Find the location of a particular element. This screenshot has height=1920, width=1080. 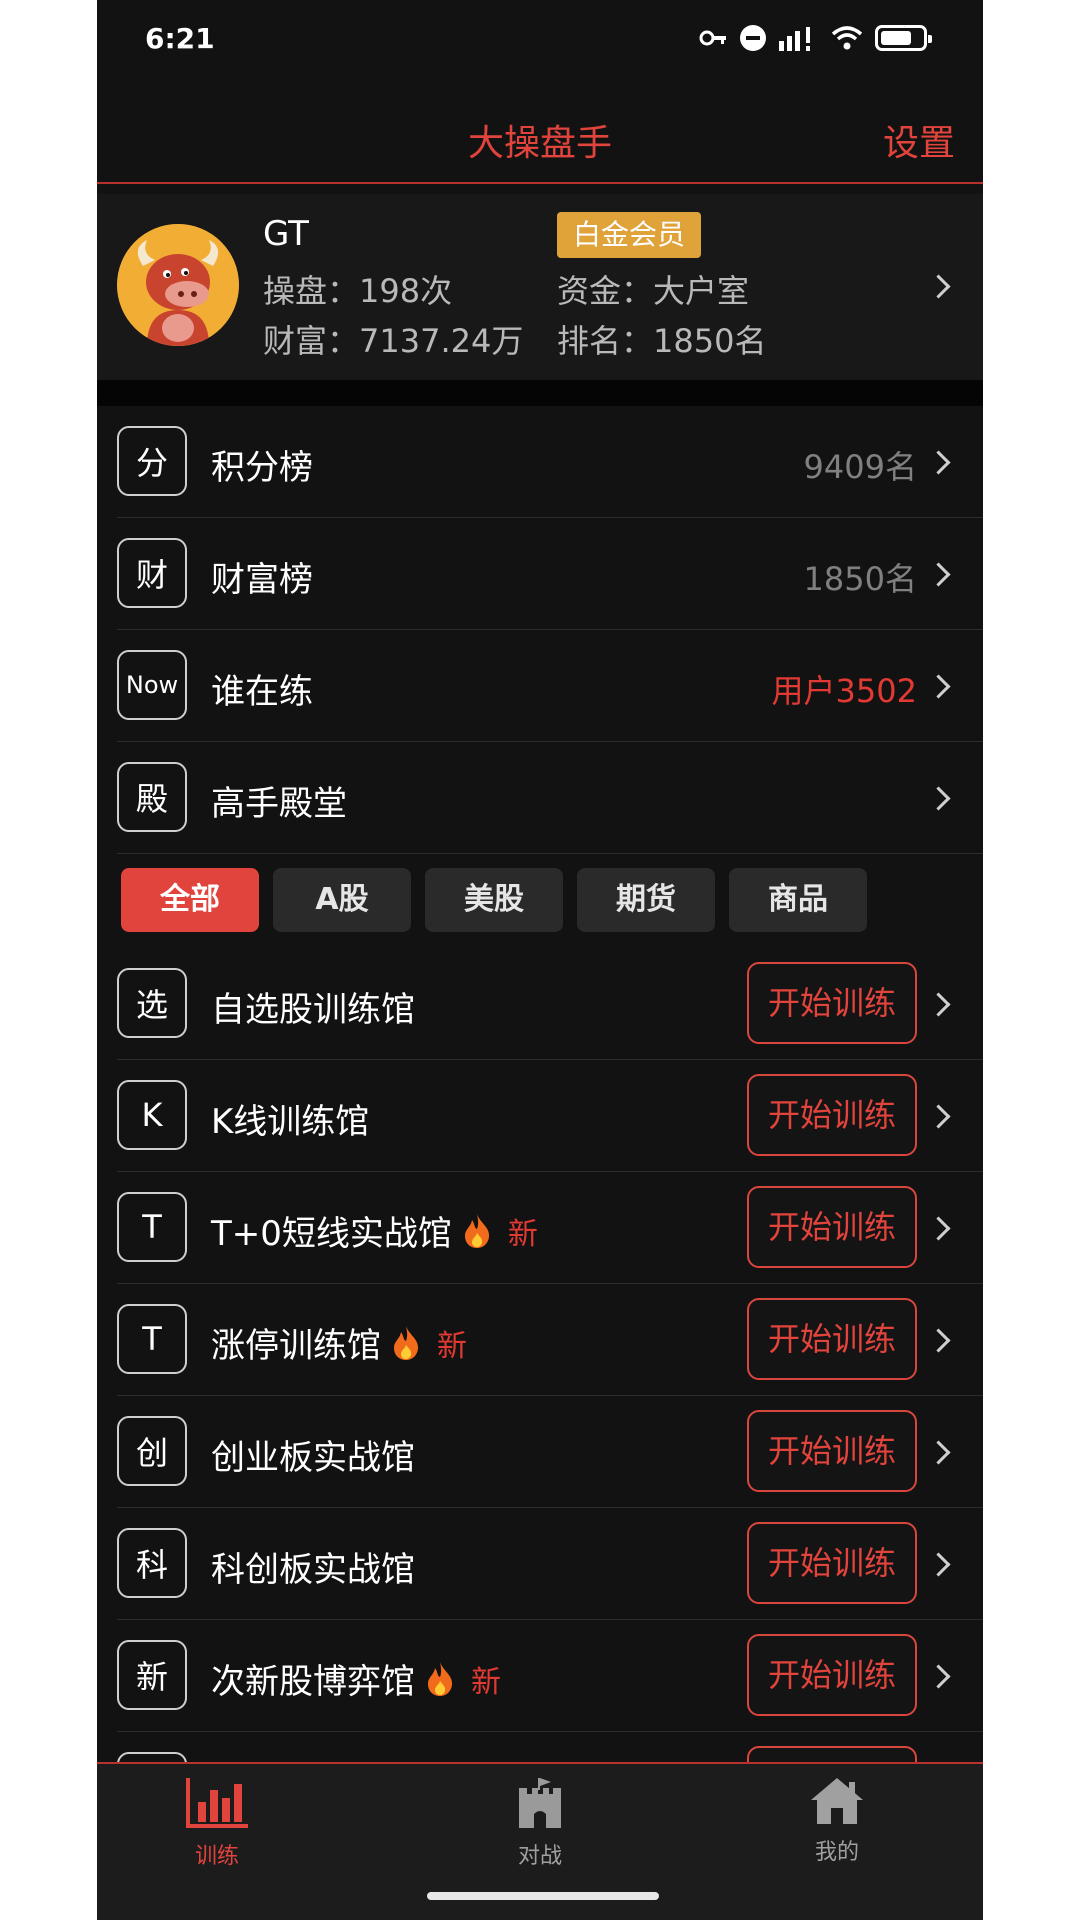

training-item-title: T+0短线实战馆 is located at coordinates (331, 1234).